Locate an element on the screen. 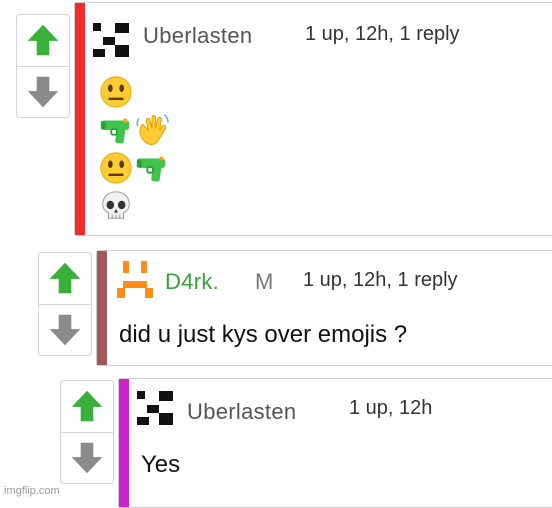  comment-text: Yes is located at coordinates (161, 464).